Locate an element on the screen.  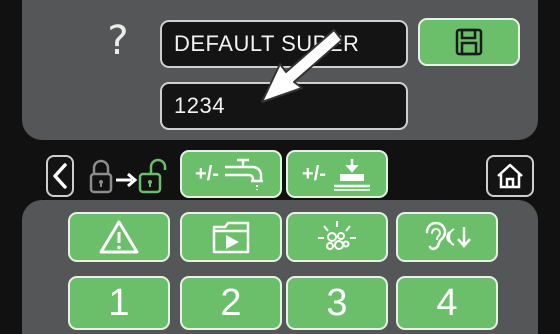
chevron-left-icon is located at coordinates (60, 176).